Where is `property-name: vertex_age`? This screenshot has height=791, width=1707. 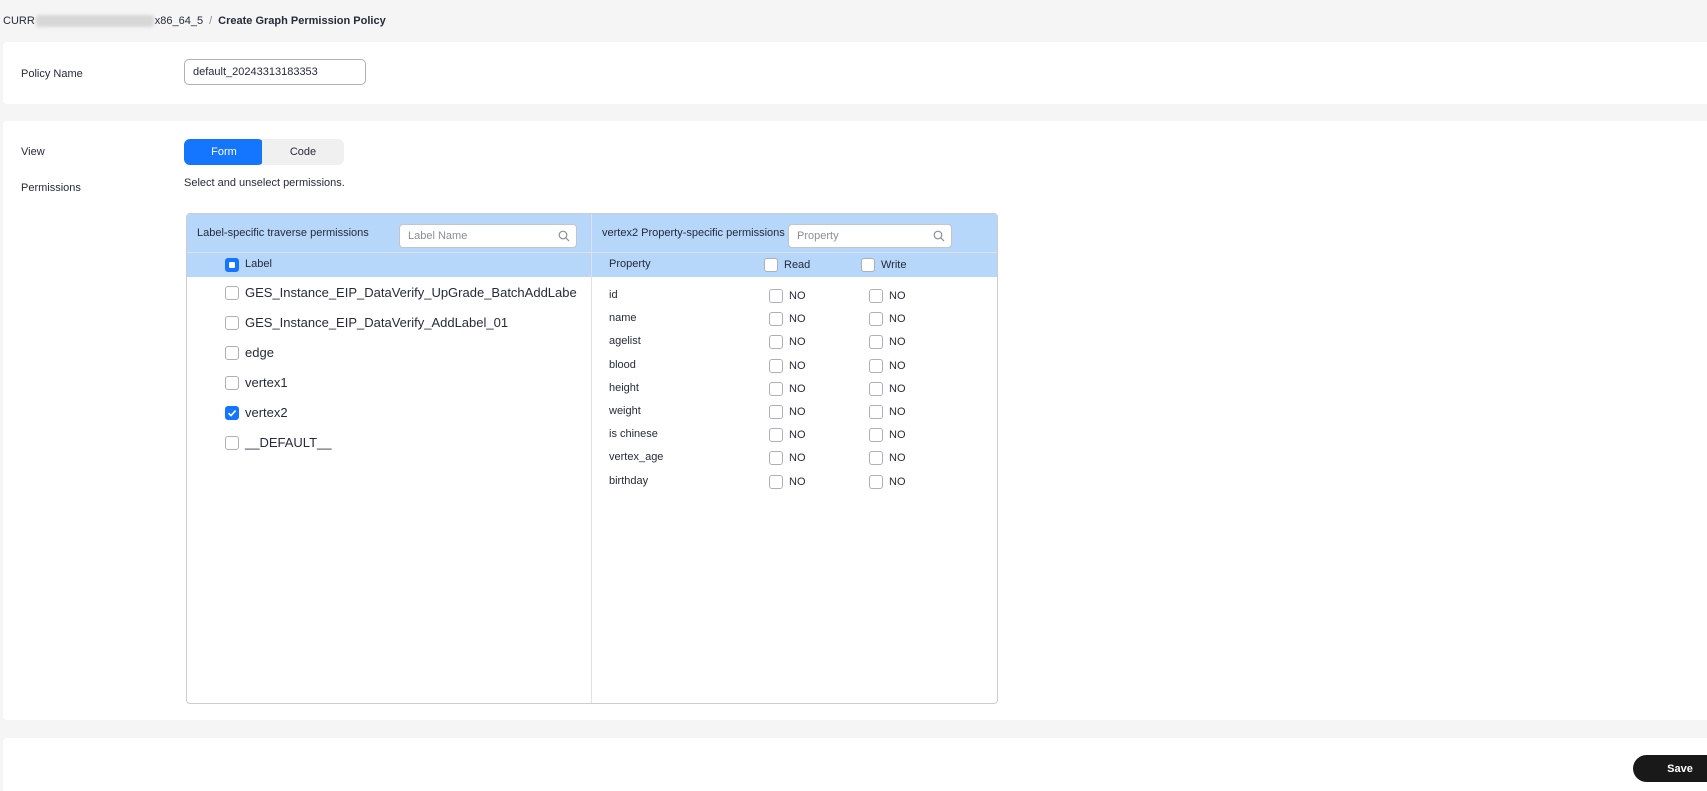
property-name: vertex_age is located at coordinates (636, 457).